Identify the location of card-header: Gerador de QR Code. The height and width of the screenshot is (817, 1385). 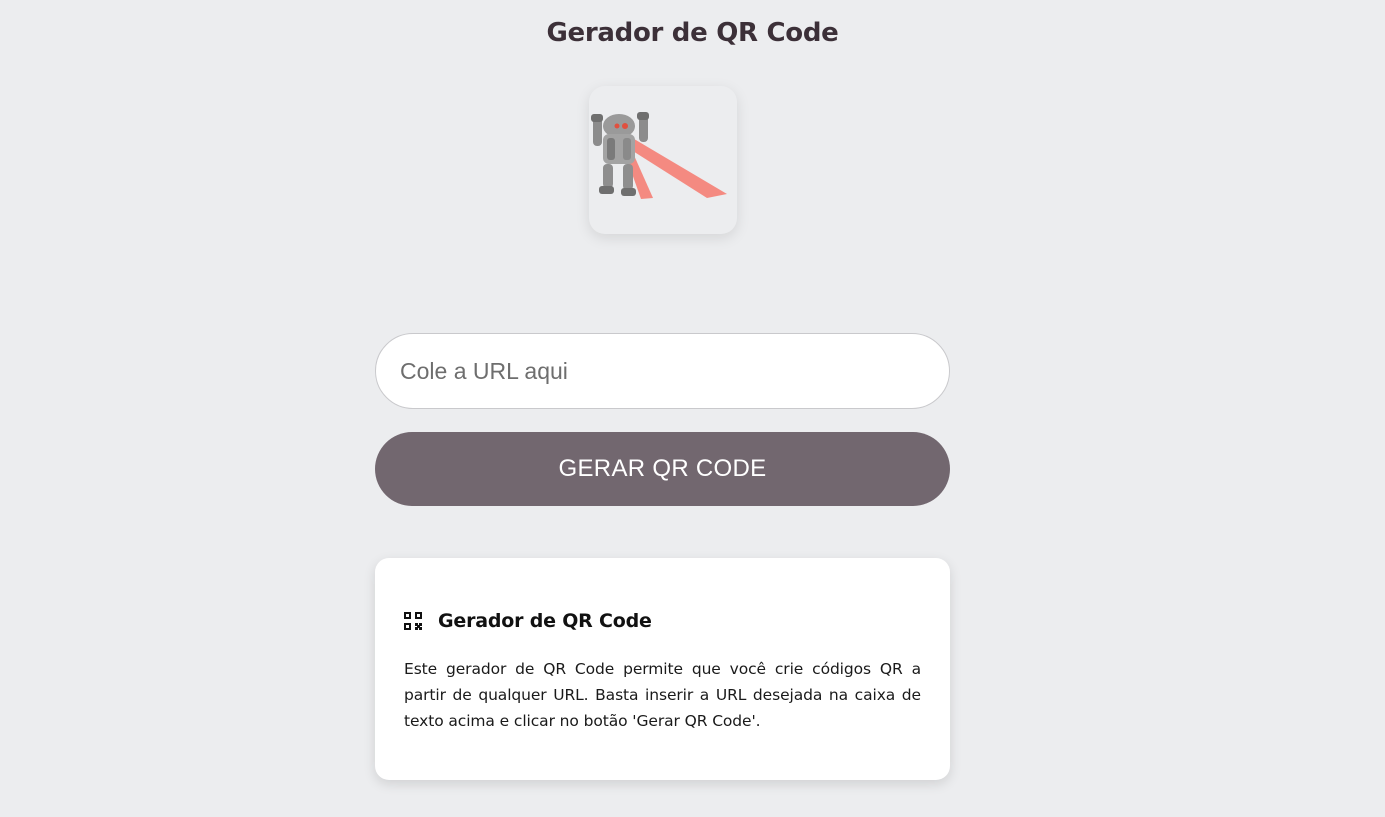
(662, 621).